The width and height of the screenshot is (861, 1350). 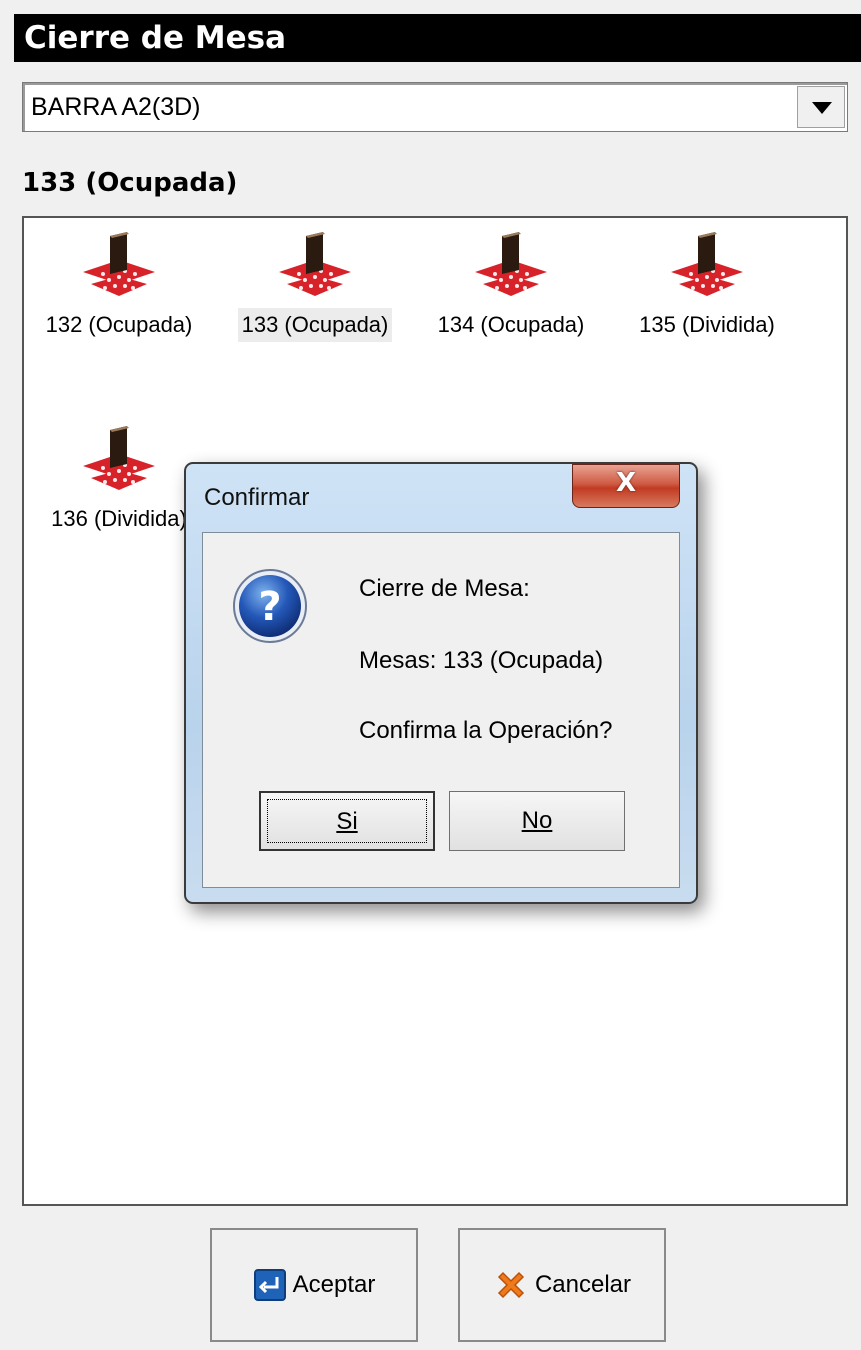 What do you see at coordinates (119, 324) in the screenshot?
I see `table-label: 132 (Ocupada)` at bounding box center [119, 324].